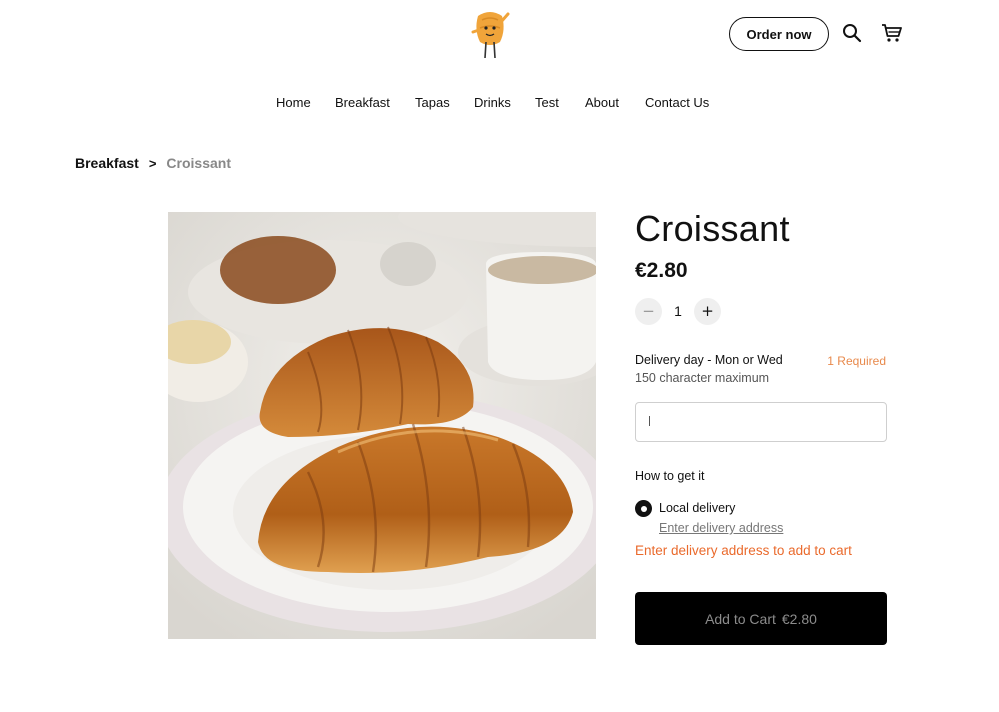 The width and height of the screenshot is (999, 712). I want to click on cart-icon, so click(892, 33).